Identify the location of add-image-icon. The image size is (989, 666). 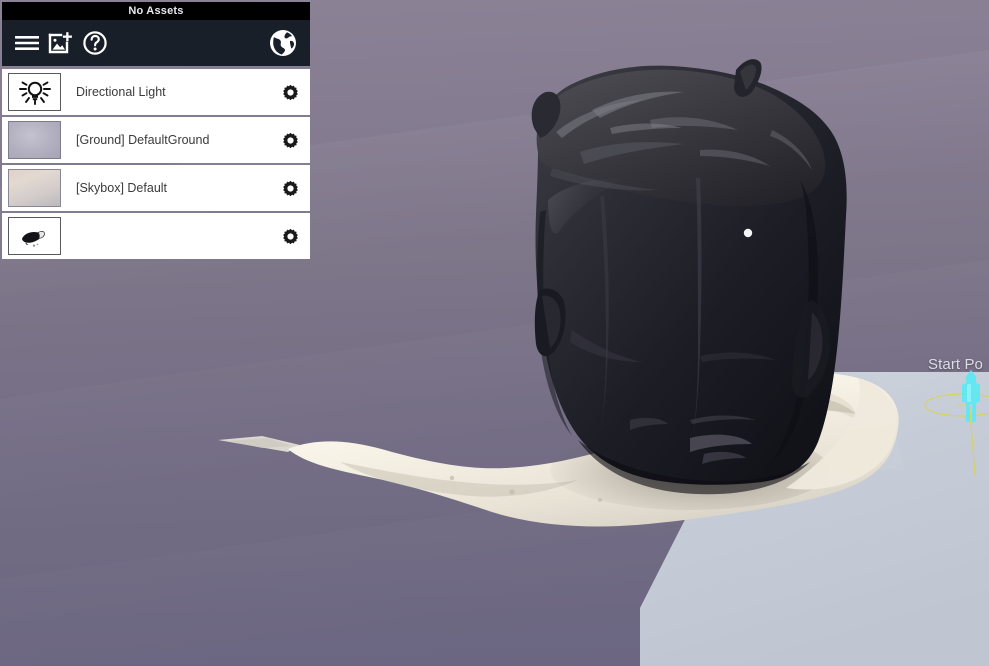
(60, 43).